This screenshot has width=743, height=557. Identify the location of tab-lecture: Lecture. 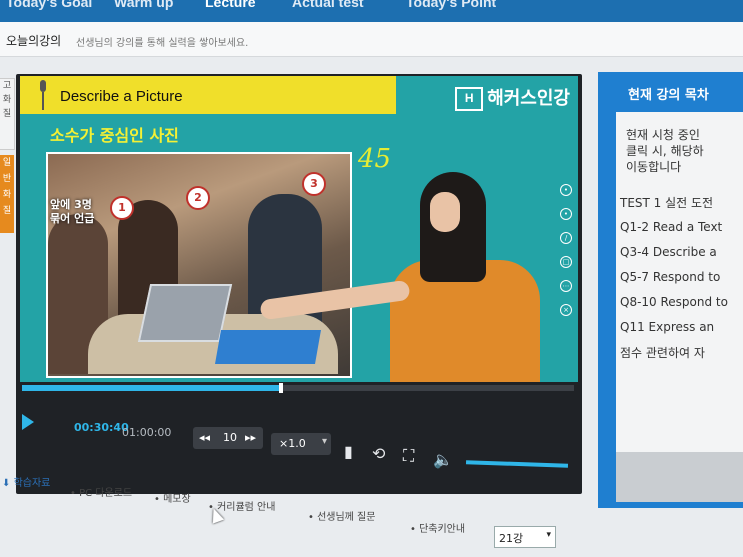
(230, 7).